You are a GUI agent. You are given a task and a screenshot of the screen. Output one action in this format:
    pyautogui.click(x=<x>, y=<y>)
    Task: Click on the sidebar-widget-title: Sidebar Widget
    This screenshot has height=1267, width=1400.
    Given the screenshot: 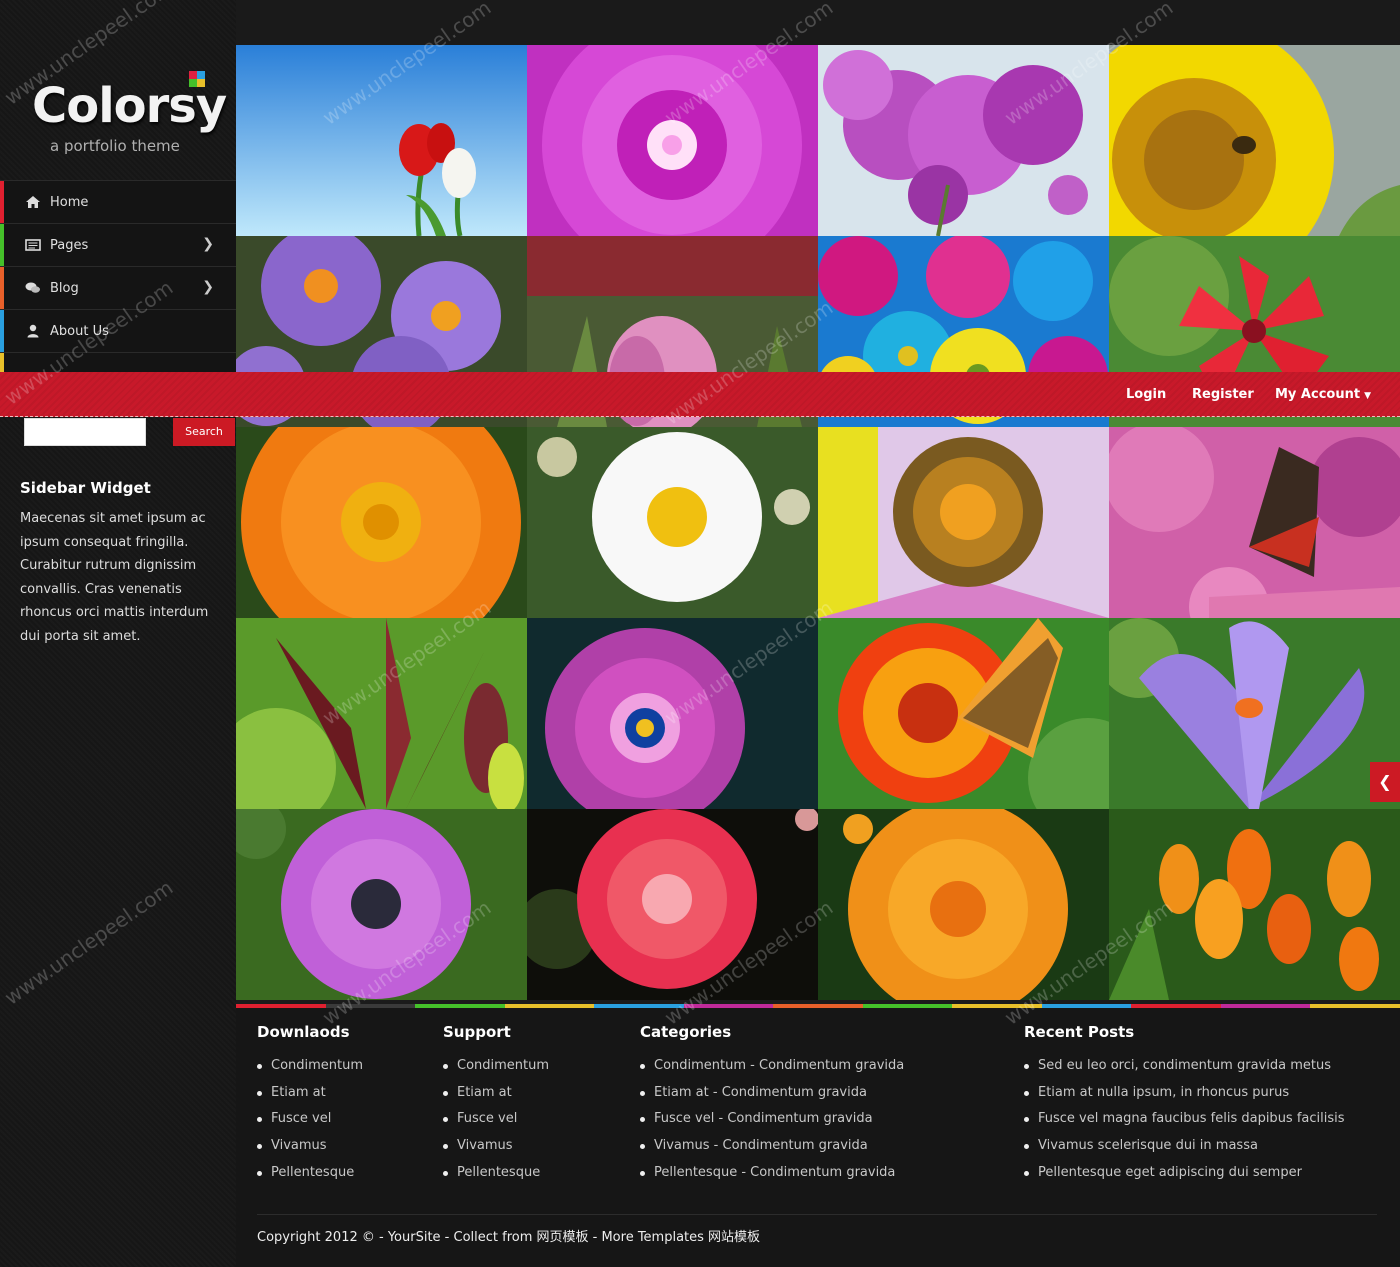 What is the action you would take?
    pyautogui.click(x=85, y=488)
    